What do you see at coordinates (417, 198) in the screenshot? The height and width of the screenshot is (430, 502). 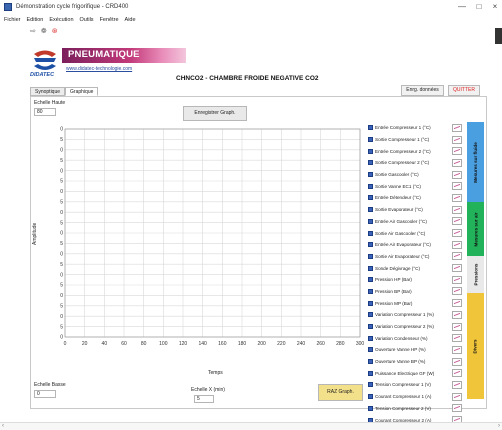 I see `legend-item: Entrée Détendeur (°C)` at bounding box center [417, 198].